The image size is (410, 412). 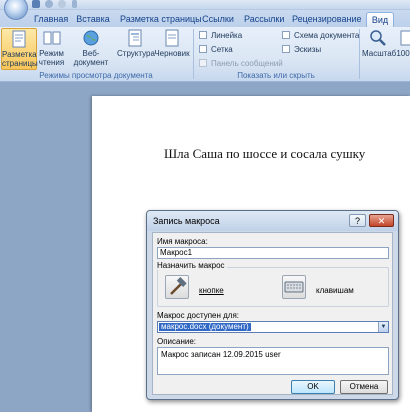 I want to click on document-text: Шла Саша по шоссе и сосала сушку, so click(x=264, y=154).